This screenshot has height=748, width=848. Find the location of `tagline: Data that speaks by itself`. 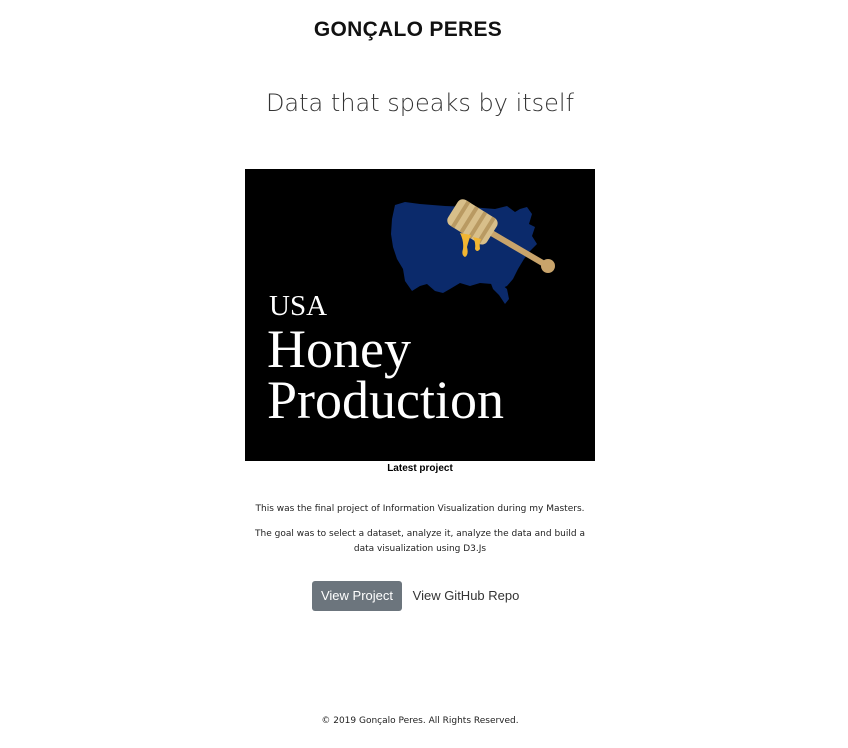

tagline: Data that speaks by itself is located at coordinates (420, 103).